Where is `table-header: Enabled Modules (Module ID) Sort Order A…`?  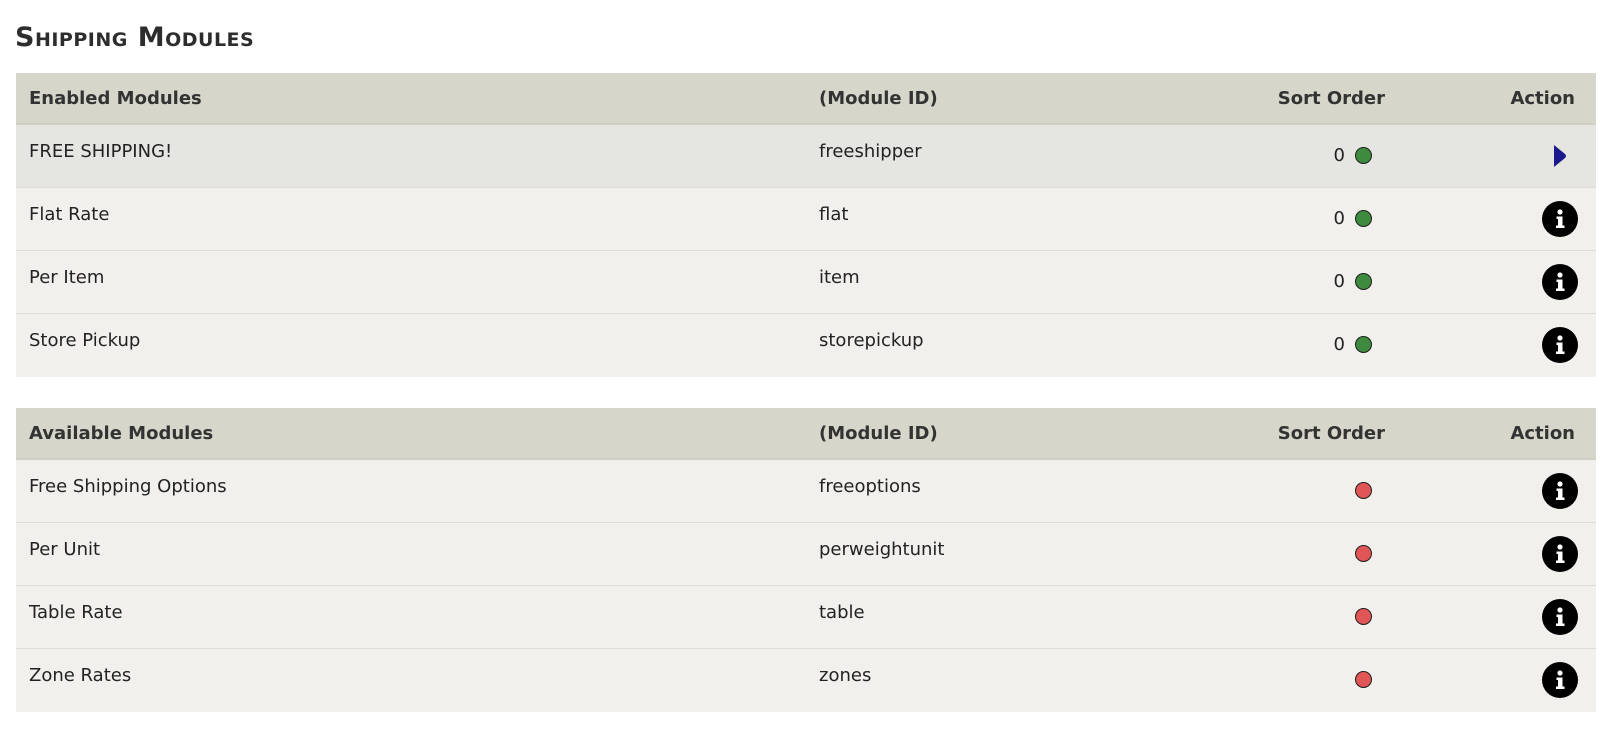 table-header: Enabled Modules (Module ID) Sort Order A… is located at coordinates (806, 99).